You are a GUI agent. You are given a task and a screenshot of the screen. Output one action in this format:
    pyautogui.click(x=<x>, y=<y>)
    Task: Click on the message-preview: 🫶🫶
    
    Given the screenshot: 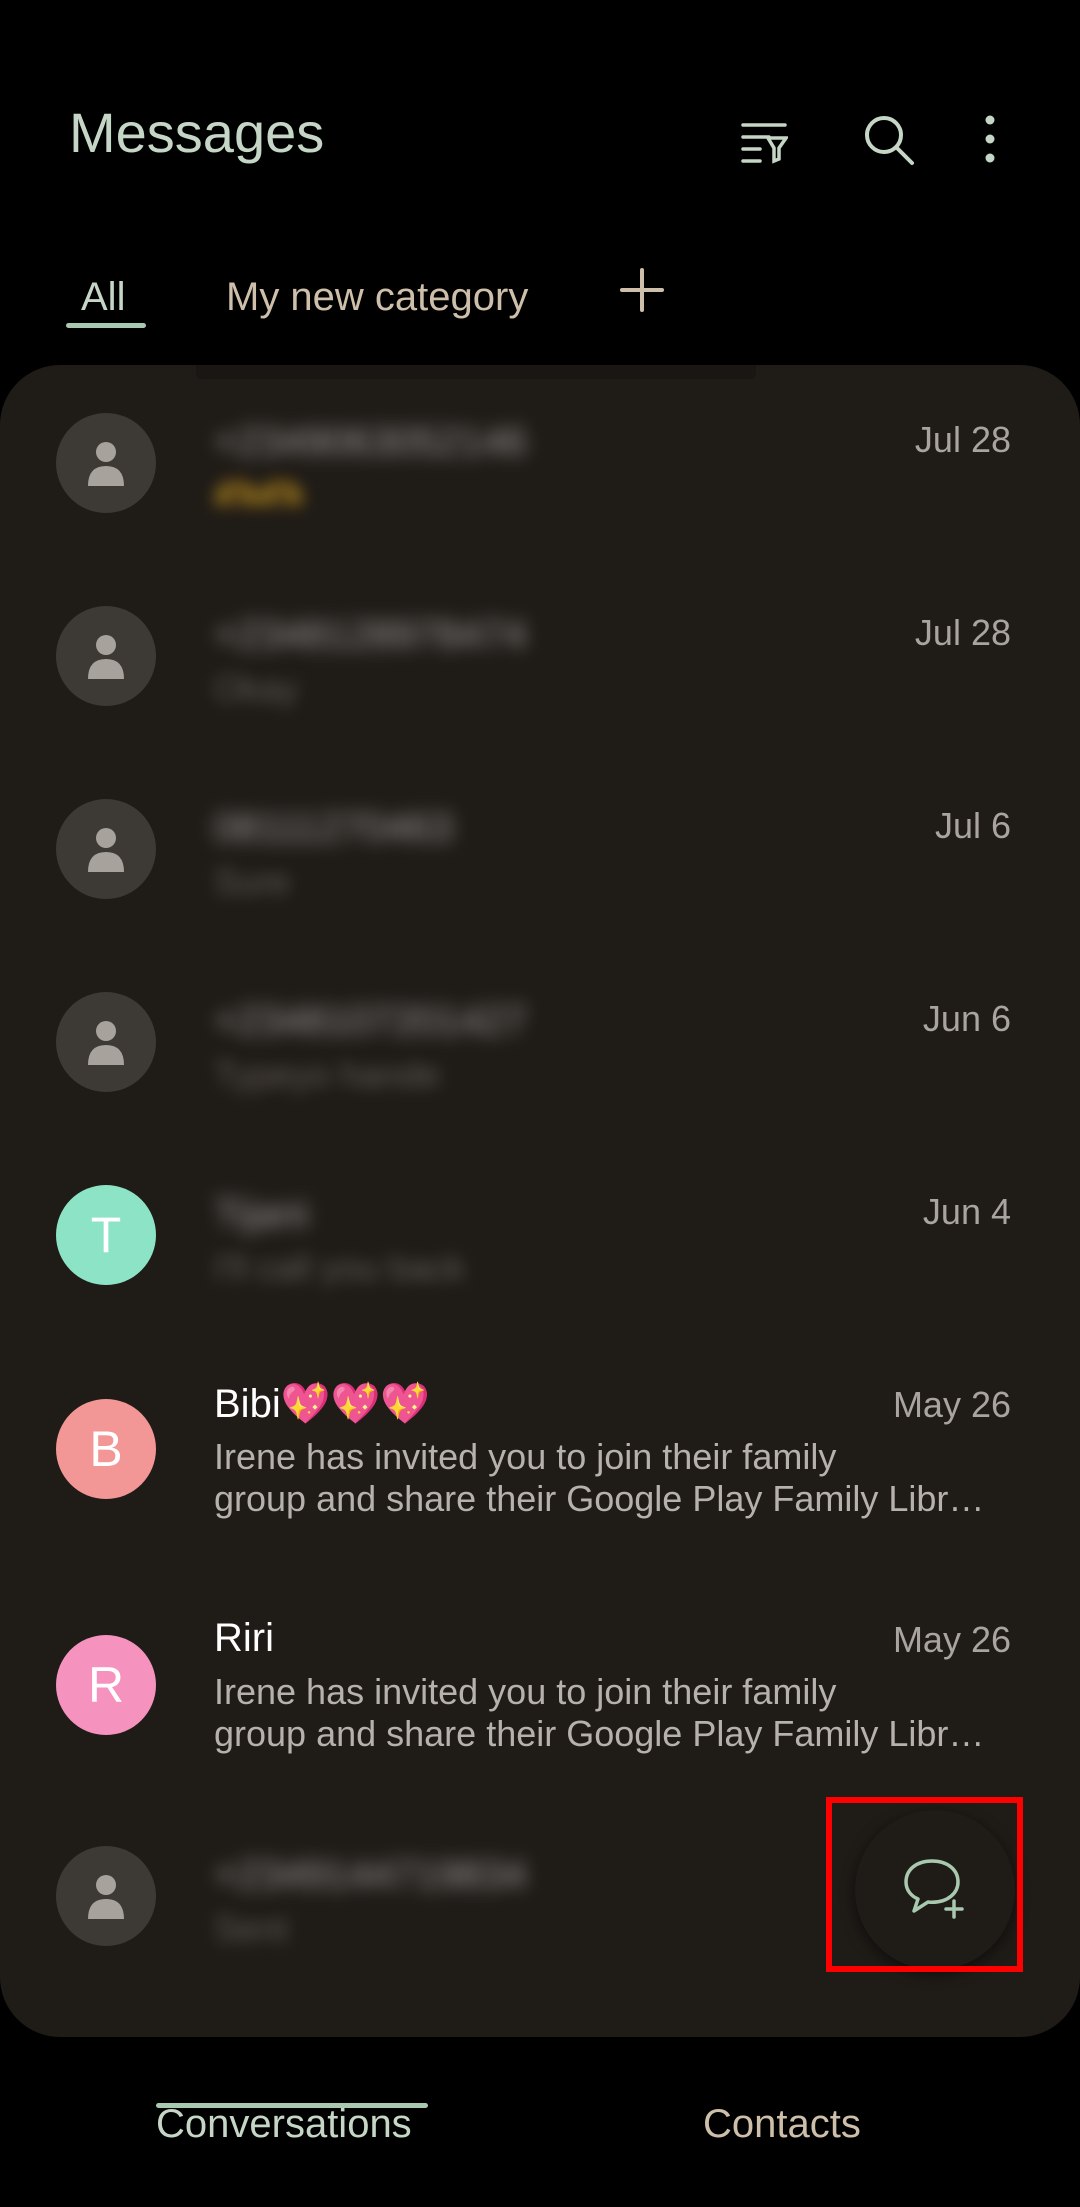 What is the action you would take?
    pyautogui.click(x=259, y=495)
    